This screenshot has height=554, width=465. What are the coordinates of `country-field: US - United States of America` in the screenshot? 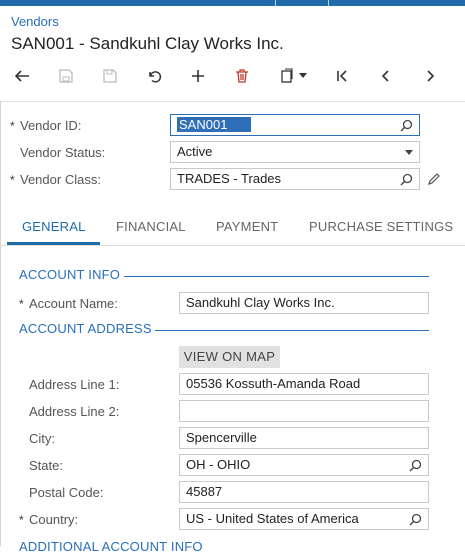 It's located at (304, 519).